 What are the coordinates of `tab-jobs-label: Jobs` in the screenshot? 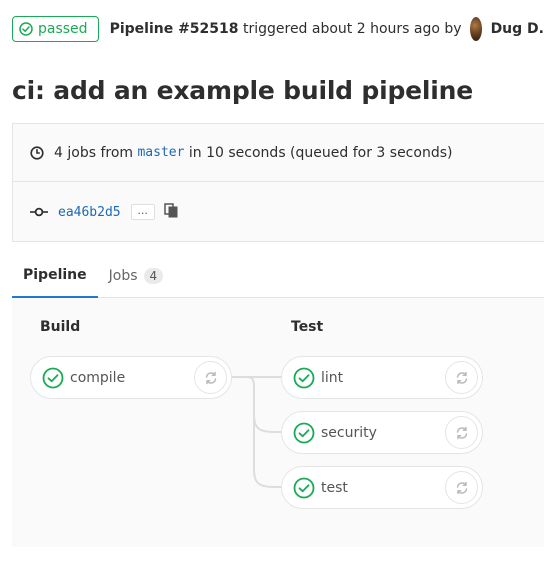 It's located at (123, 275).